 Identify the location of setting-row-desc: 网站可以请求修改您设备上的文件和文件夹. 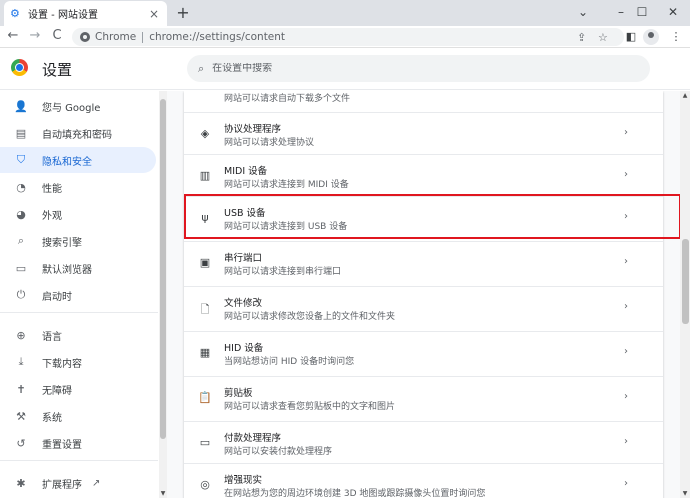
(310, 317).